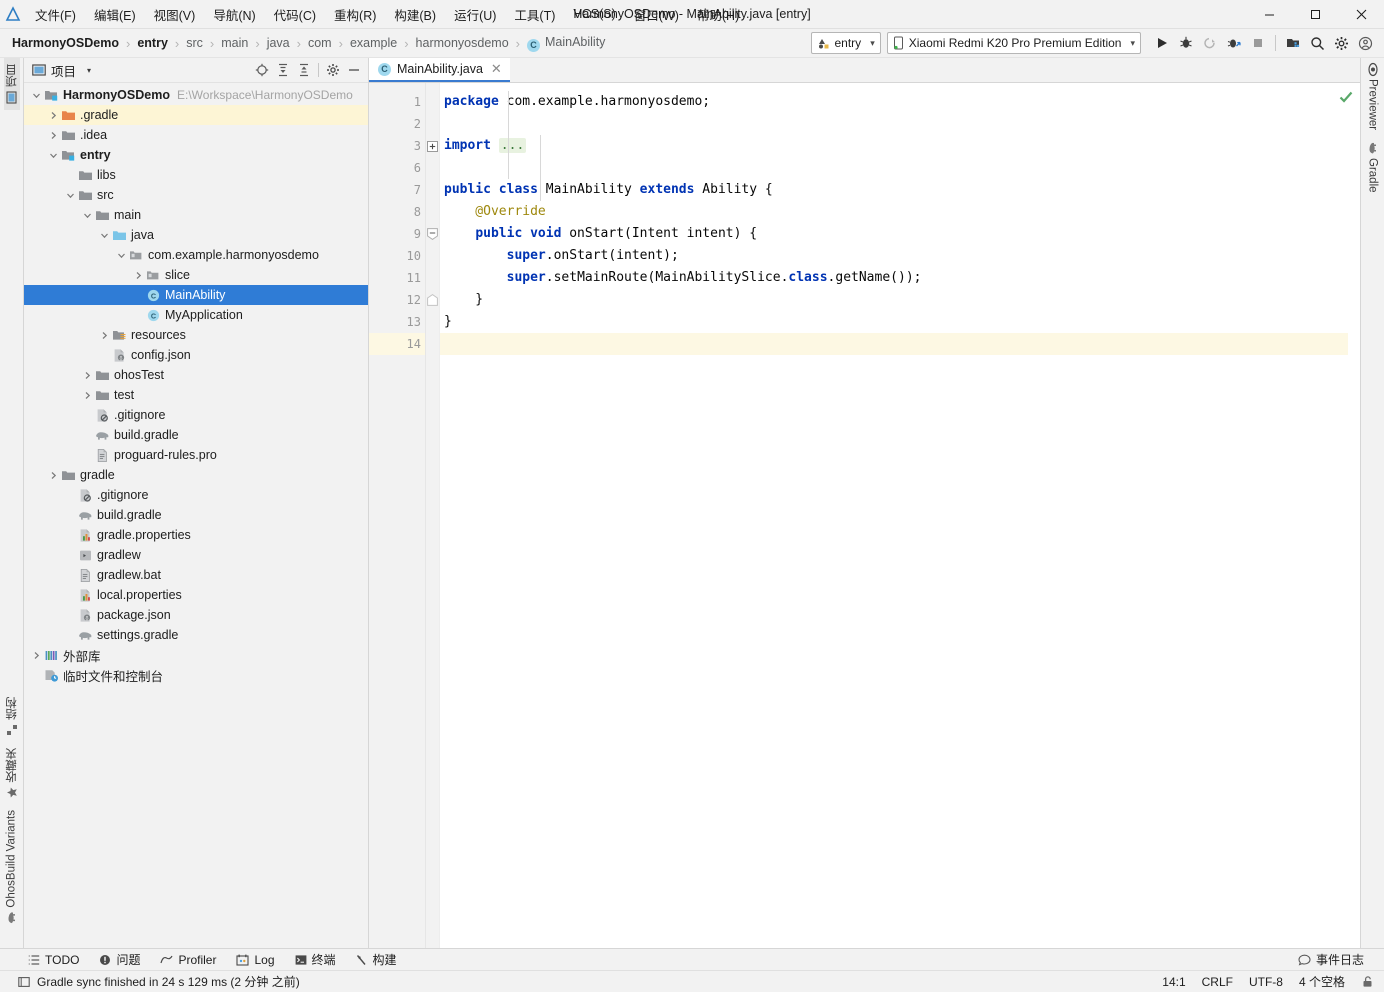 The height and width of the screenshot is (992, 1384). What do you see at coordinates (433, 515) in the screenshot?
I see `editor-fold-column` at bounding box center [433, 515].